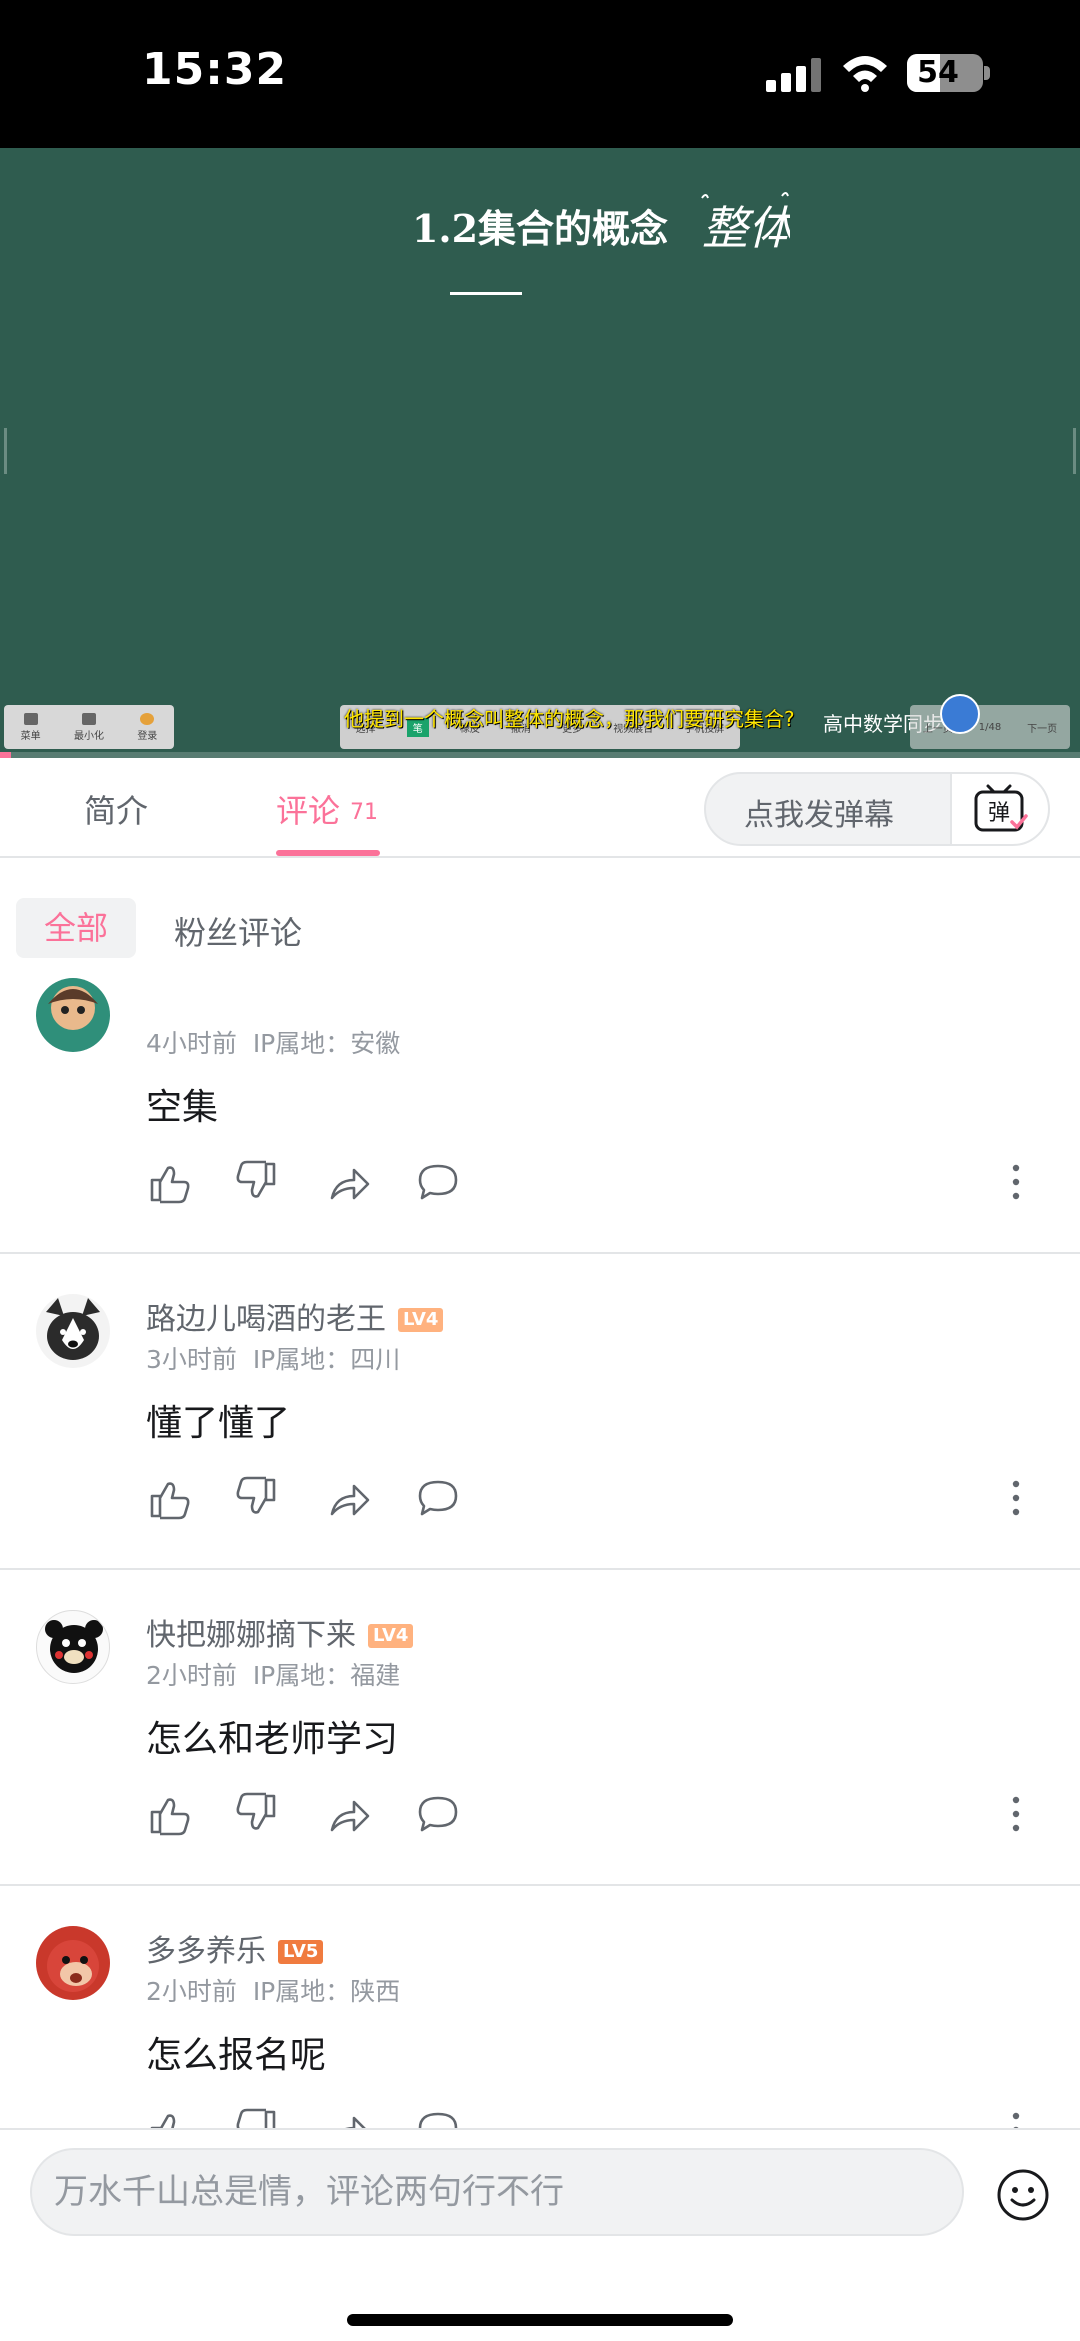 This screenshot has height=2341, width=1080. I want to click on comment-meta: 4小时前 IP属地：安徽, so click(273, 1042).